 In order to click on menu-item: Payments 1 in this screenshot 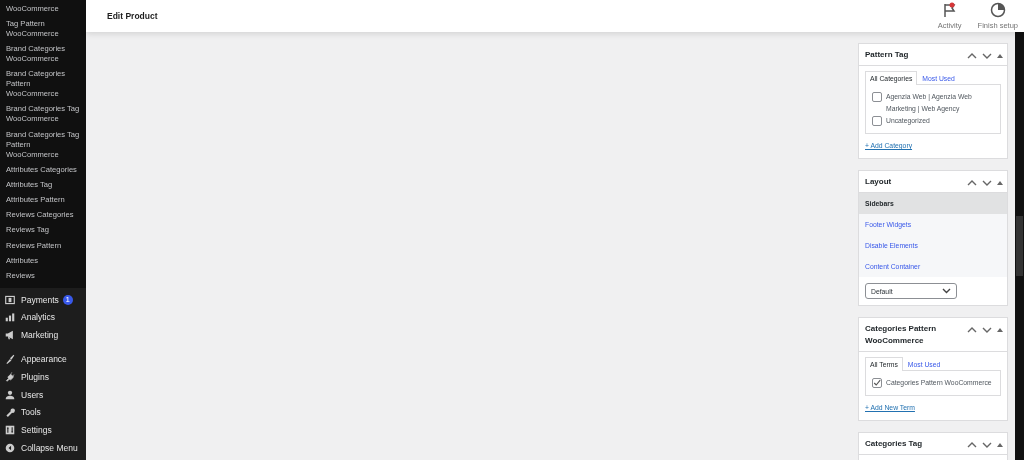, I will do `click(43, 299)`.